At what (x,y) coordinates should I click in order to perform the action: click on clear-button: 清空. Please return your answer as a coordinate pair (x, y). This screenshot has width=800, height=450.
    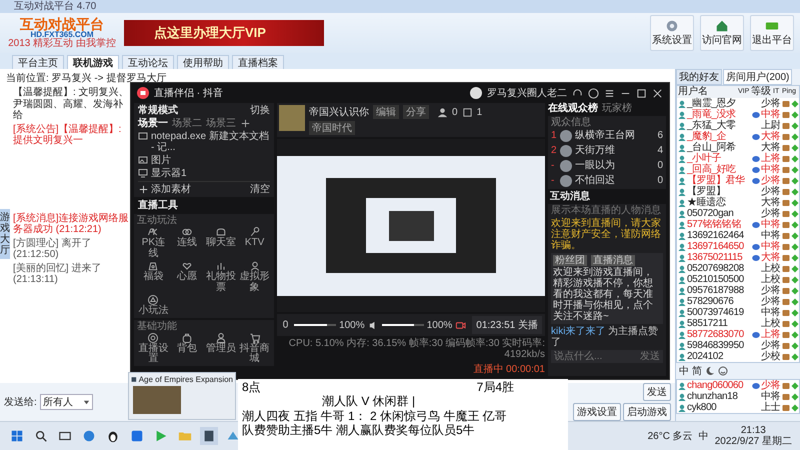
    Looking at the image, I should click on (260, 189).